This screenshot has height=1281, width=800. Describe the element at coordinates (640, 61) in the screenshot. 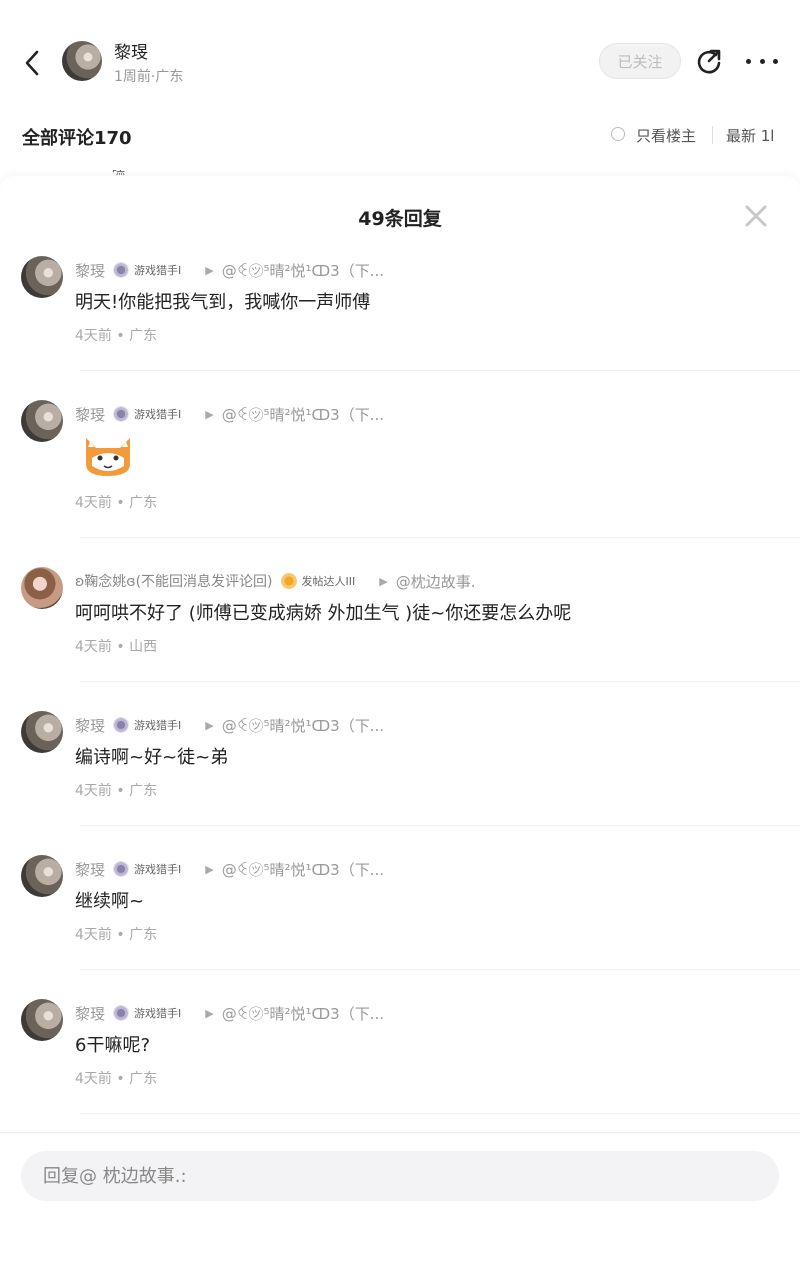

I see `follow-button: 已关注` at that location.